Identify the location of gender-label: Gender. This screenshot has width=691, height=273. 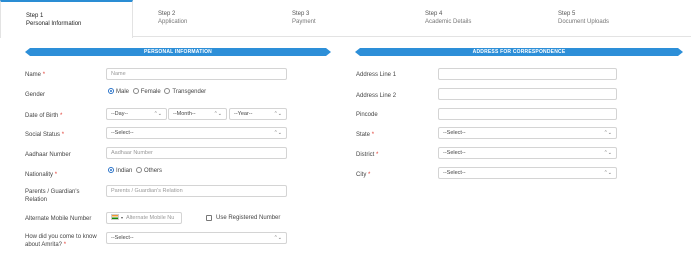
(35, 95).